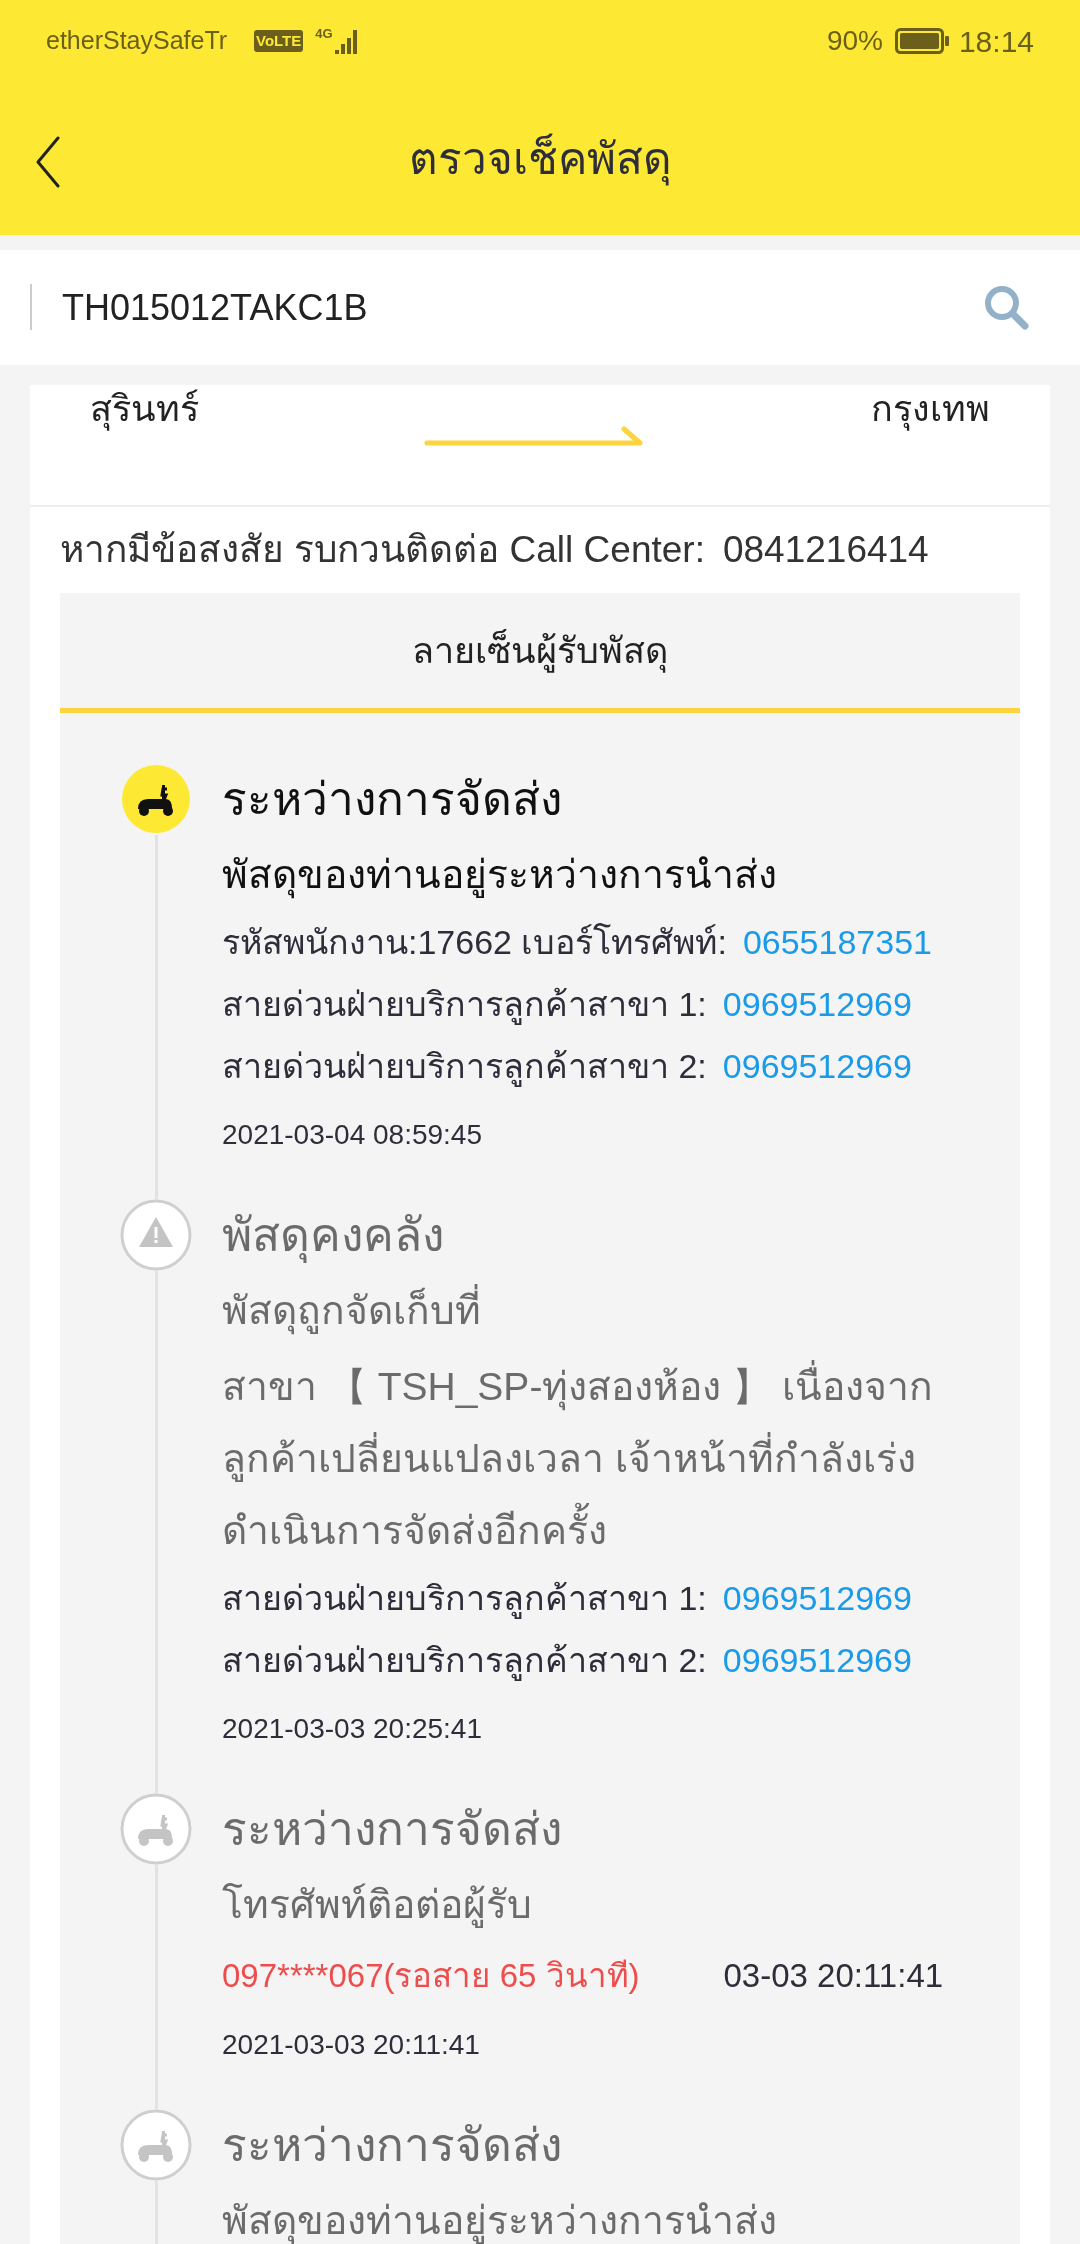 This screenshot has width=1080, height=2244. Describe the element at coordinates (833, 1976) in the screenshot. I see `call-time: 03-03 20:11:41` at that location.